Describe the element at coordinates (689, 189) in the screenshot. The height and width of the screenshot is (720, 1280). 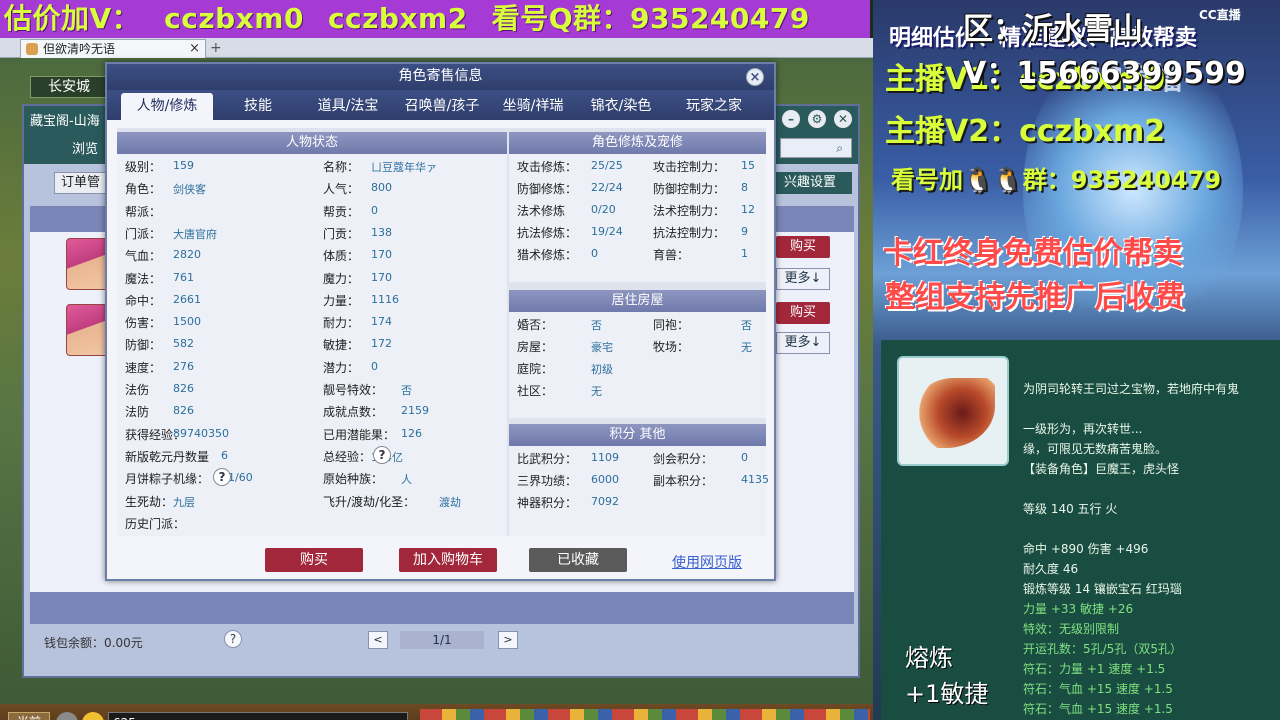
I see `cultivation-label: 防御控制力：` at that location.